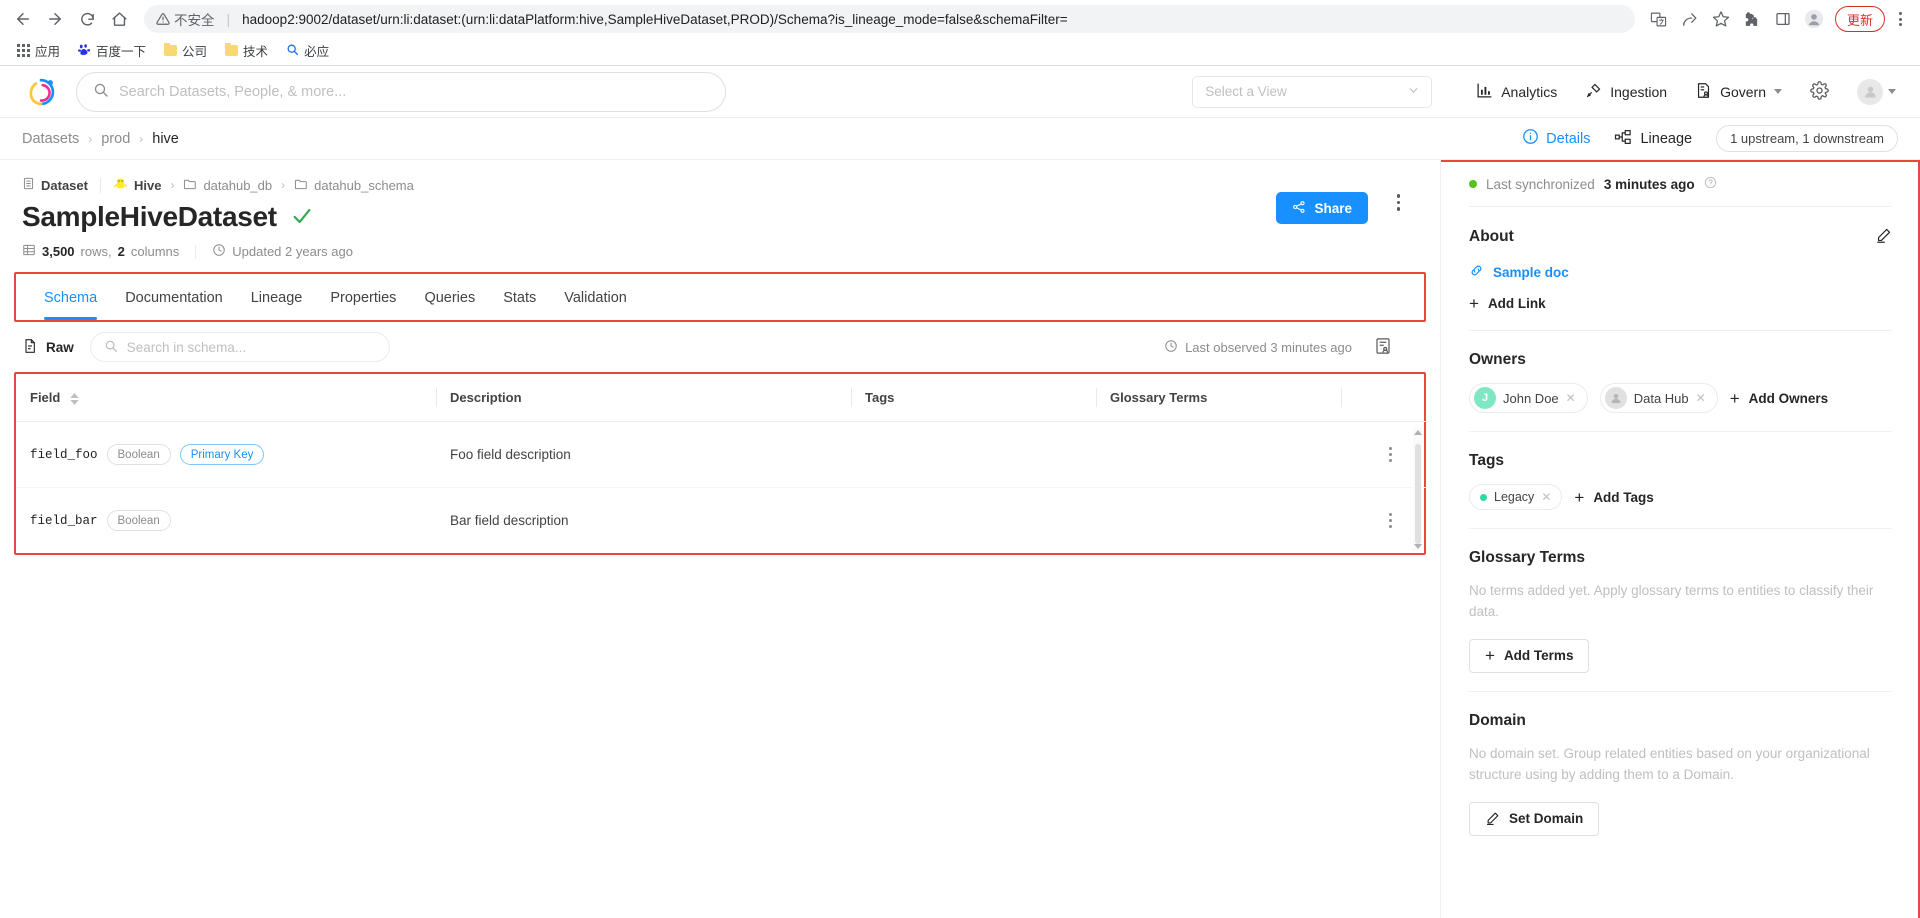  Describe the element at coordinates (30, 347) in the screenshot. I see `file-text-icon` at that location.